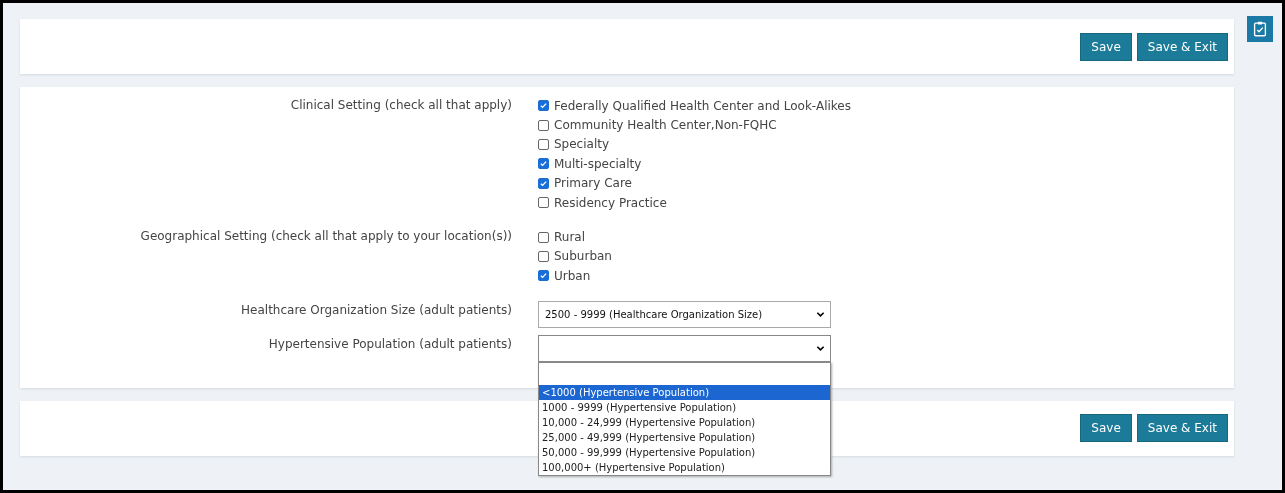 This screenshot has height=493, width=1285. I want to click on dropdown-option: 50,000 - 99,999 (Hypertensive Population), so click(684, 452).